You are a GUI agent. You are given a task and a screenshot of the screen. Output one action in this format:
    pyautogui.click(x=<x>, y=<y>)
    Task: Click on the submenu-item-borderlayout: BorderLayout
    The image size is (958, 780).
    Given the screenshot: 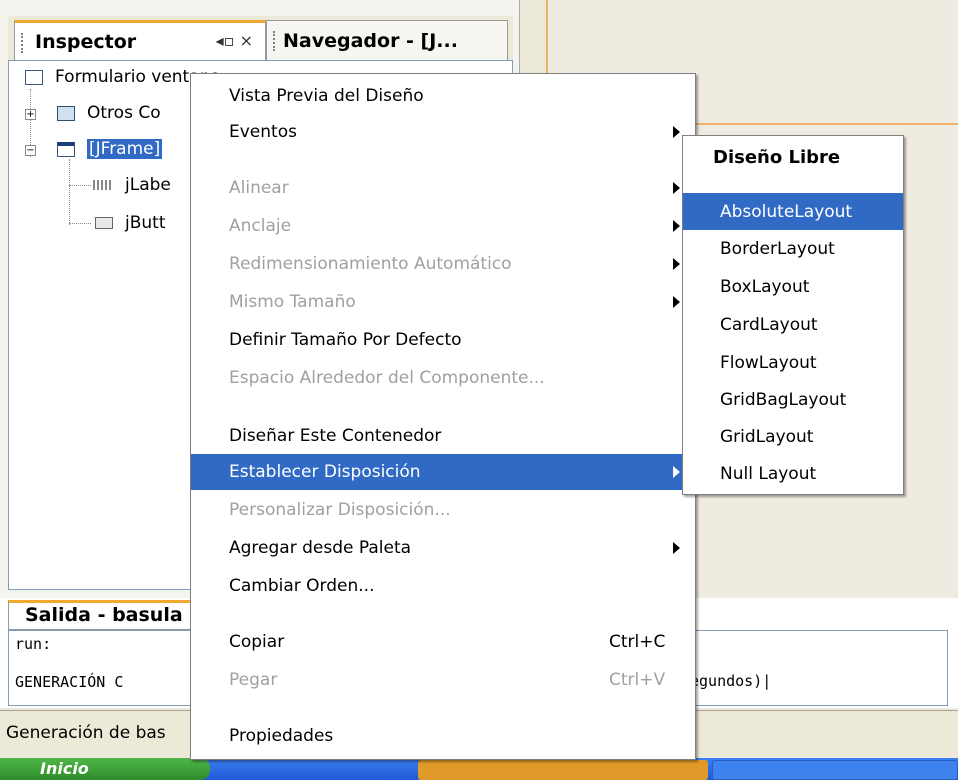 What is the action you would take?
    pyautogui.click(x=793, y=248)
    